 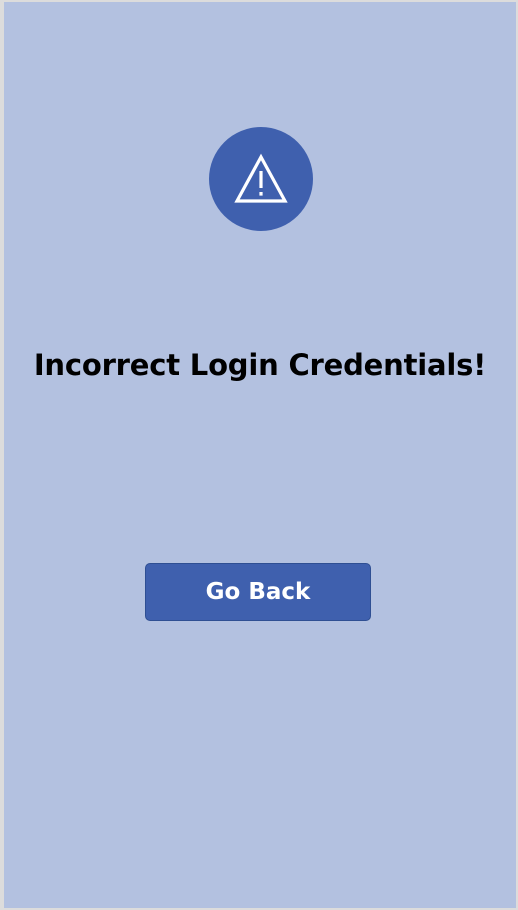 I want to click on error-message: Incorrect Login Credentials!, so click(x=260, y=365).